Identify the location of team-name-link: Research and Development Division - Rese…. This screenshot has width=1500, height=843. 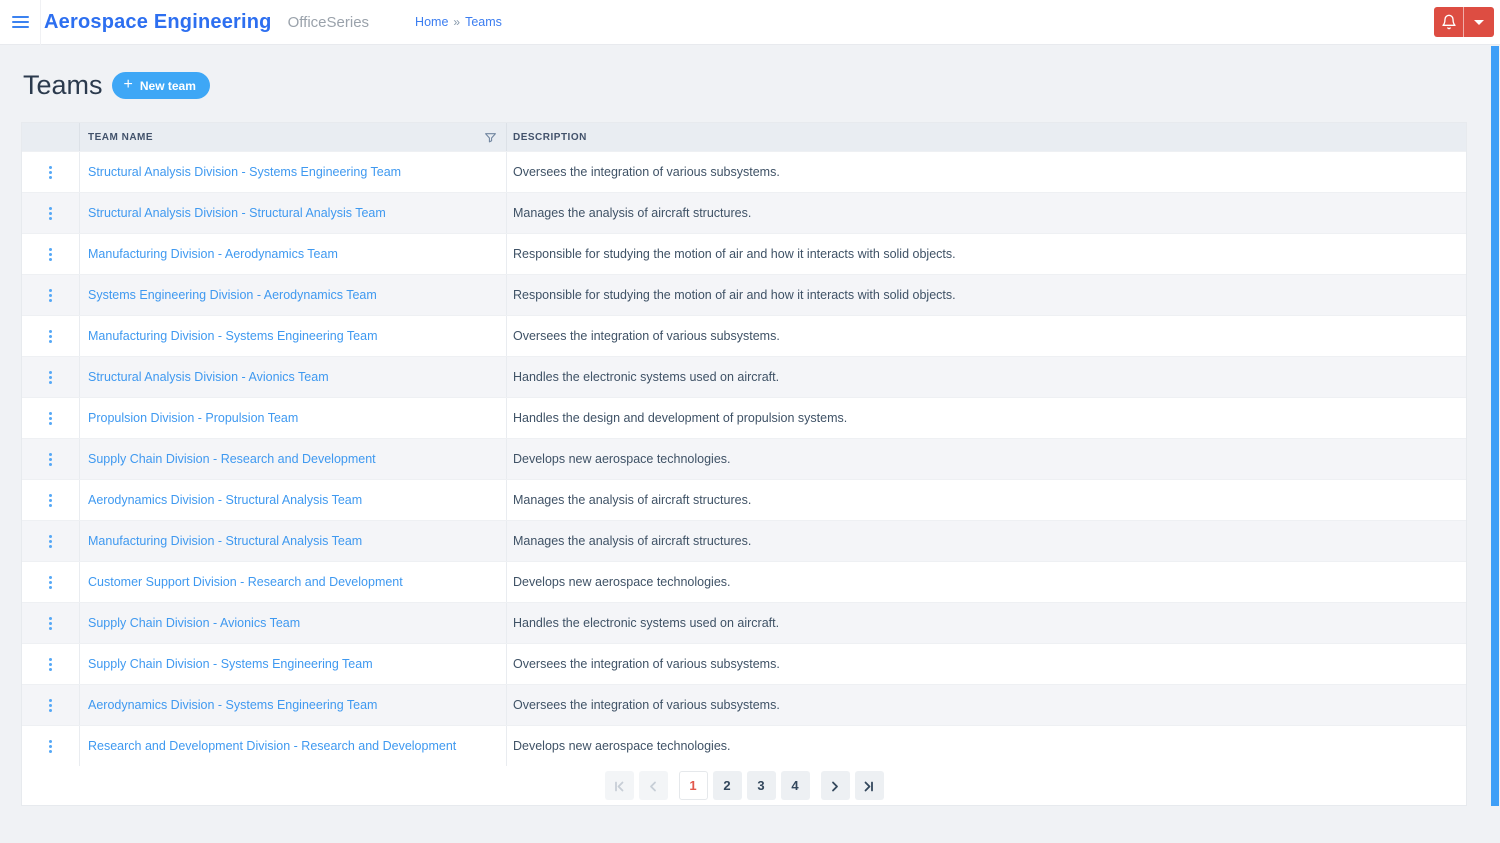
(272, 746).